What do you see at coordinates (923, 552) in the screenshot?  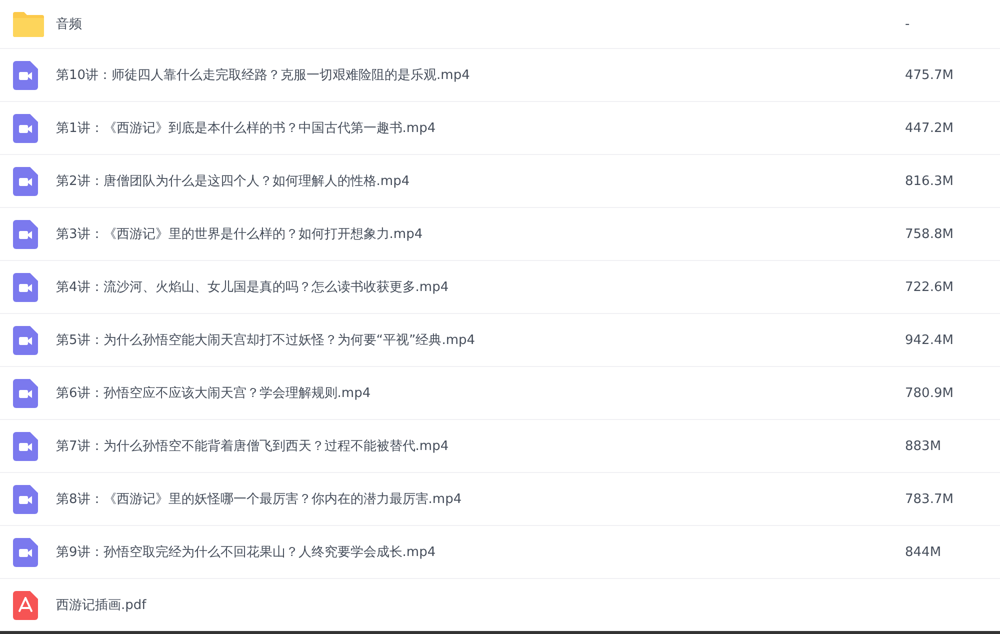 I see `file-size: 844M` at bounding box center [923, 552].